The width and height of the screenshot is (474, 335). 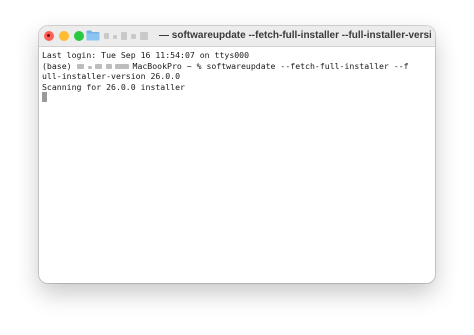 I want to click on minimize-button, so click(x=64, y=36).